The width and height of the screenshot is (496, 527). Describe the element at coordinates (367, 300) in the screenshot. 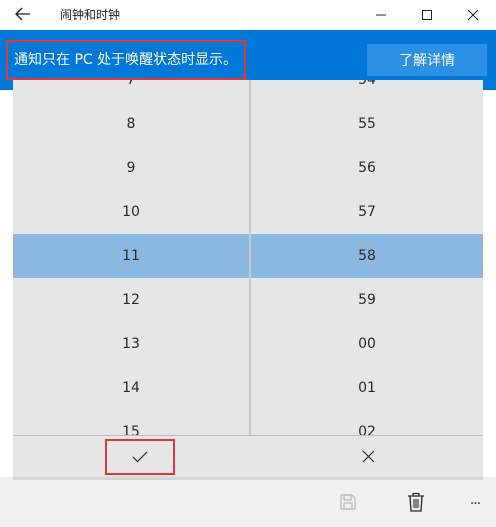

I see `minute-option: 59` at that location.